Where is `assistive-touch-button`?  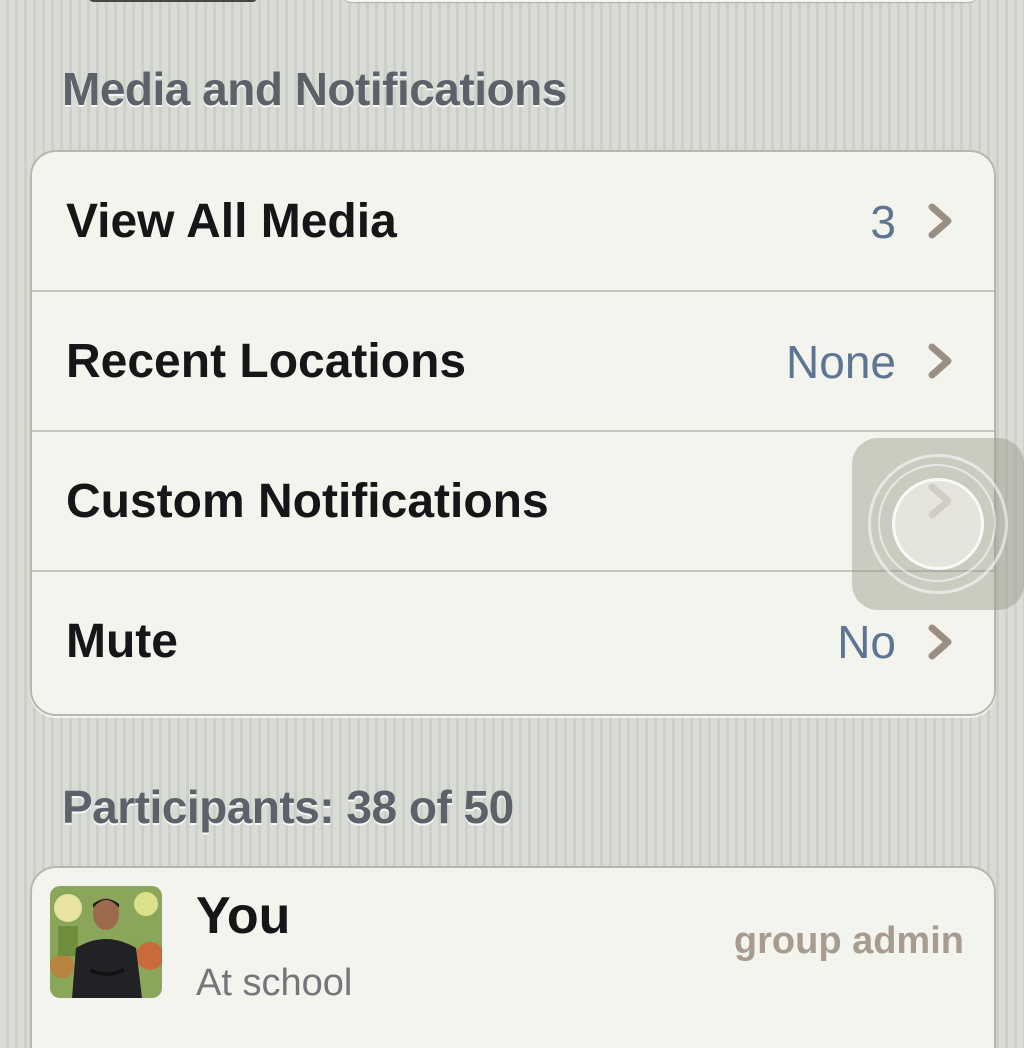 assistive-touch-button is located at coordinates (938, 524).